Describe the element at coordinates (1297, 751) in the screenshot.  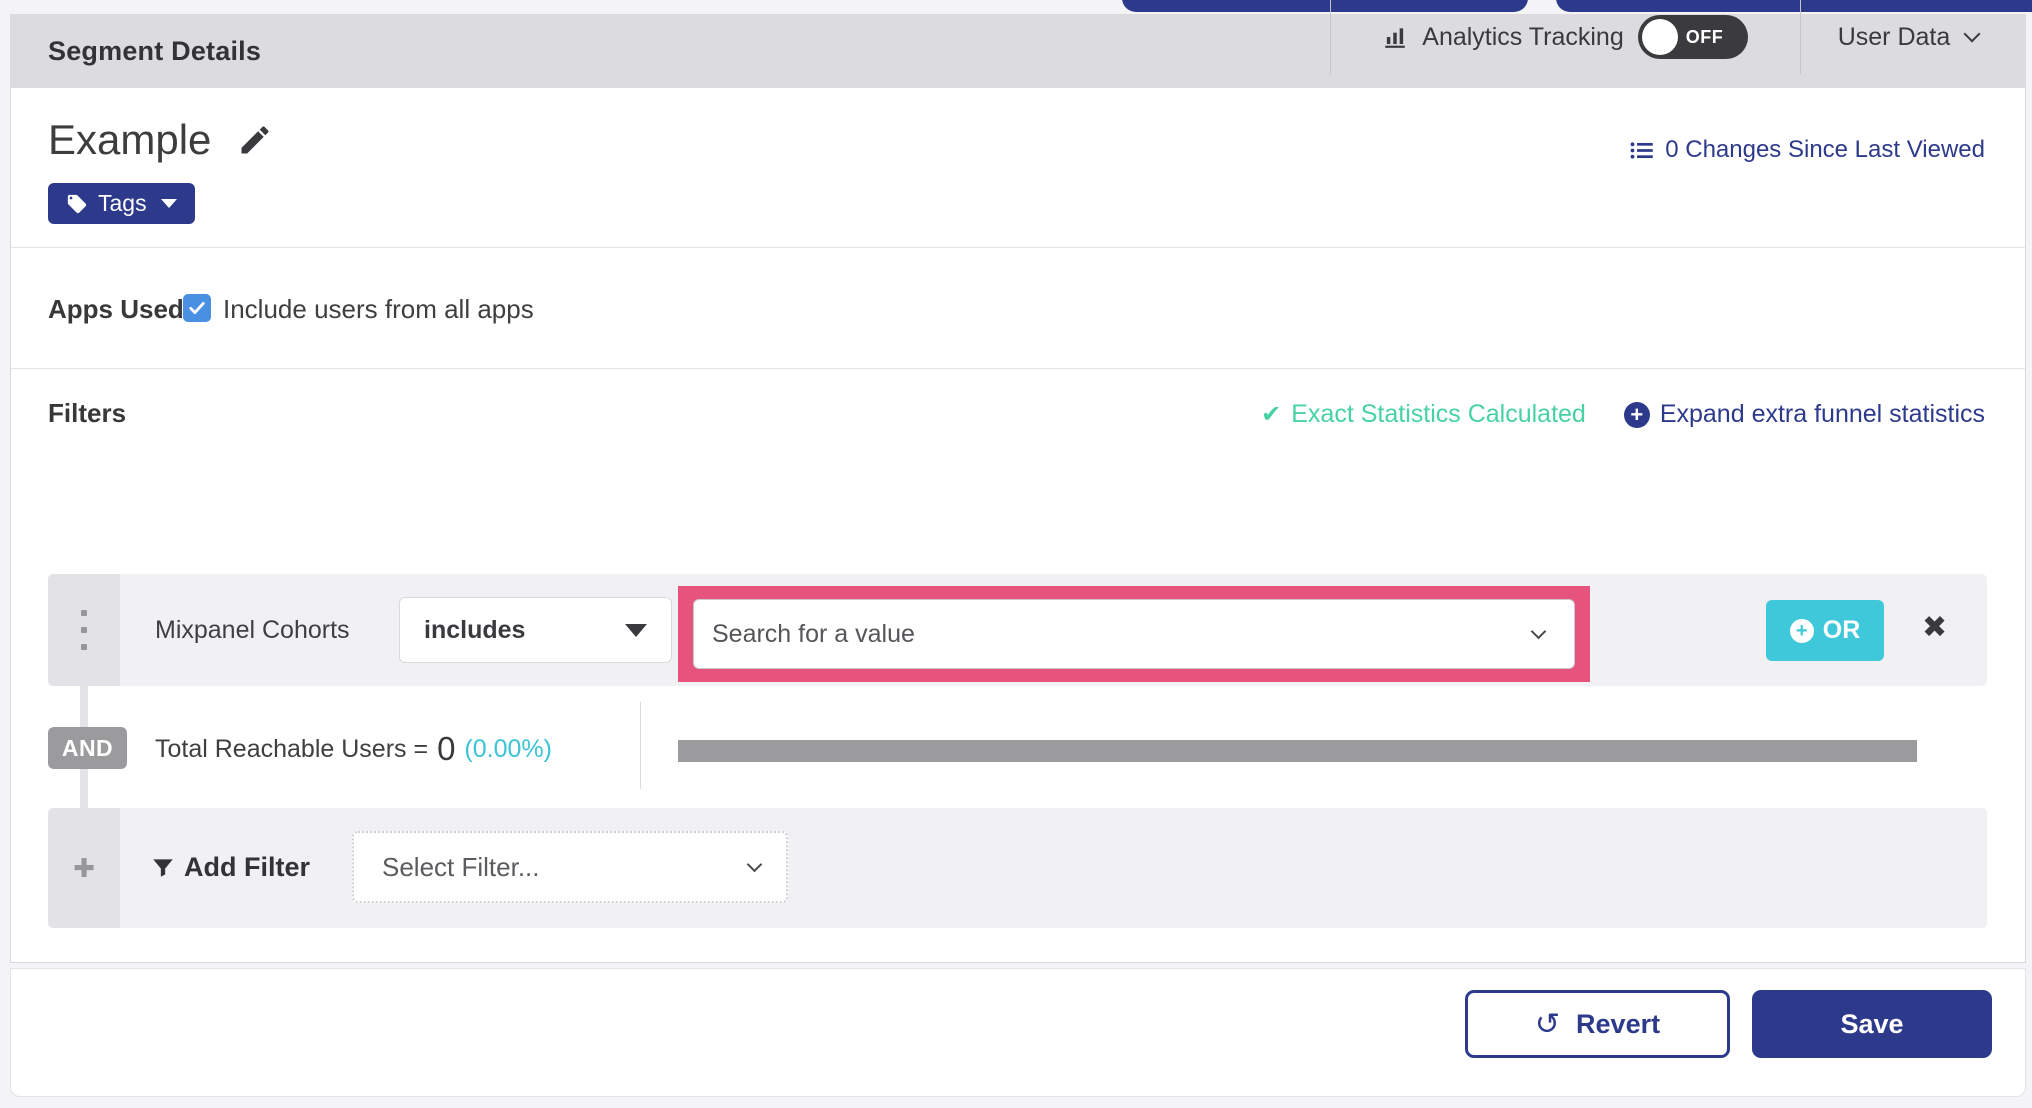
I see `reachable-users-progress-bar` at that location.